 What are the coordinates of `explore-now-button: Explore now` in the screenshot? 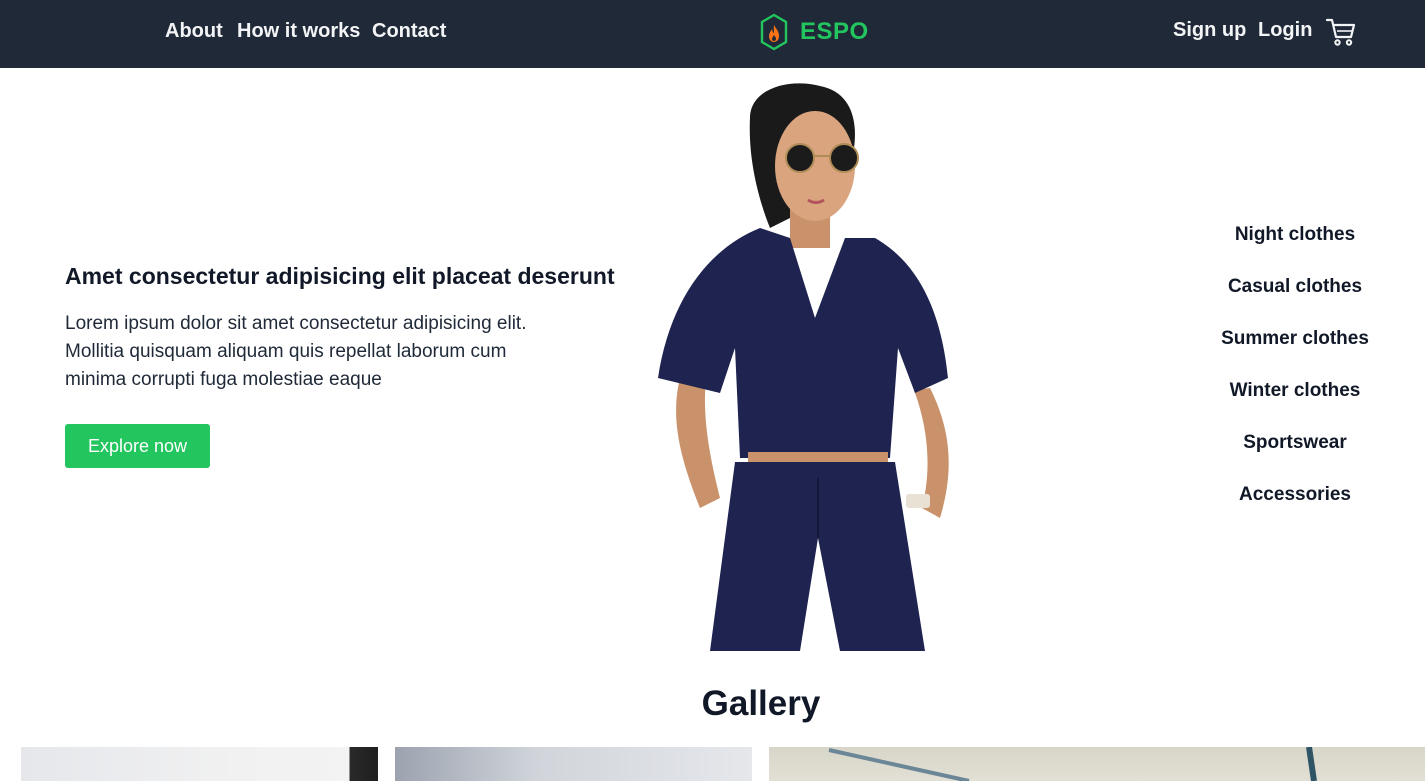 It's located at (137, 446).